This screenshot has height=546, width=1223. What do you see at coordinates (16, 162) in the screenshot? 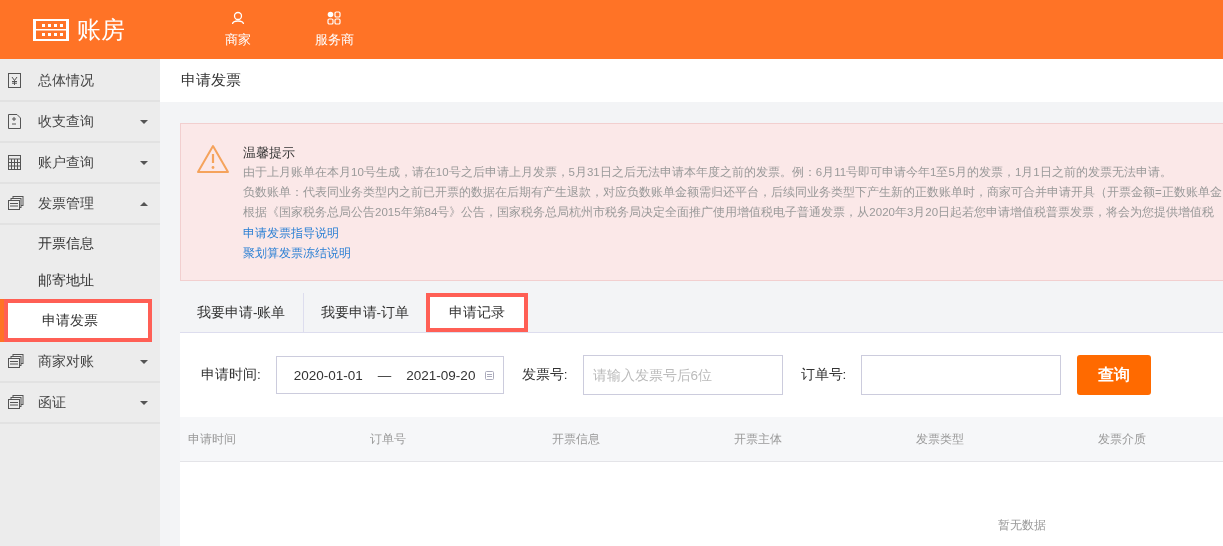
I see `calculator-icon` at bounding box center [16, 162].